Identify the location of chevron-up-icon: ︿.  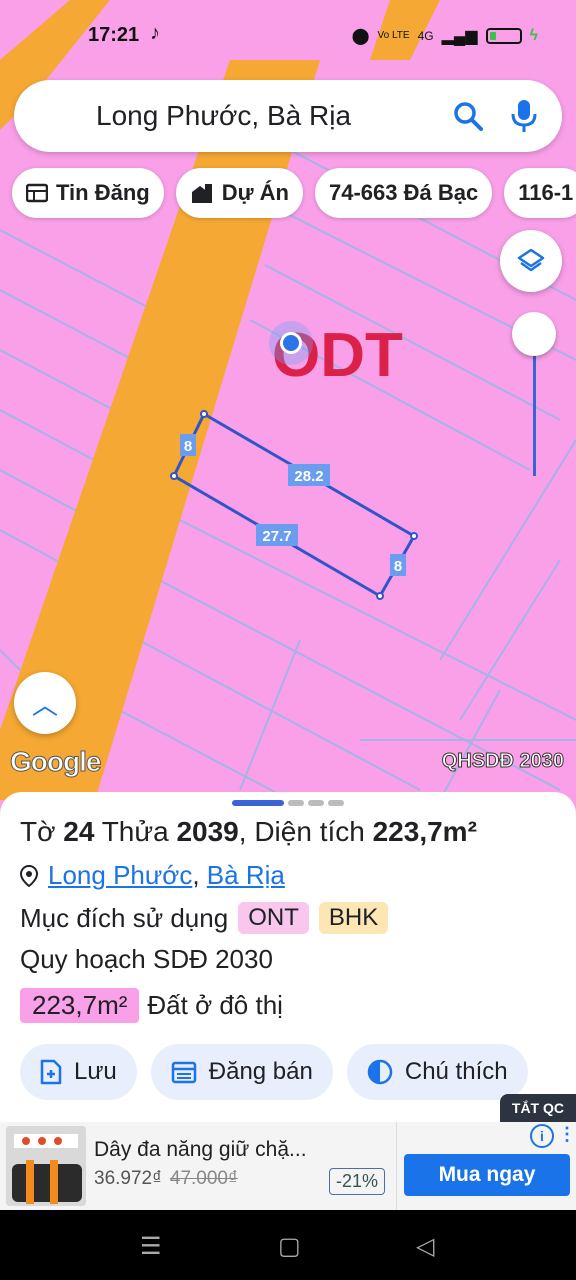
(44, 704).